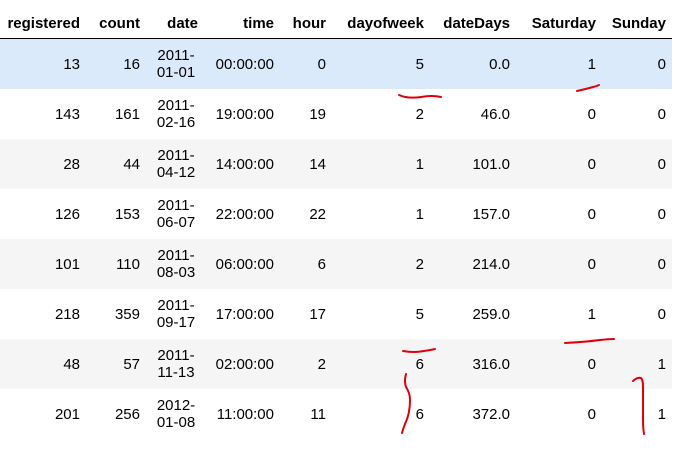 The width and height of the screenshot is (687, 455). Describe the element at coordinates (176, 422) in the screenshot. I see `date-month-day: 01-08` at that location.